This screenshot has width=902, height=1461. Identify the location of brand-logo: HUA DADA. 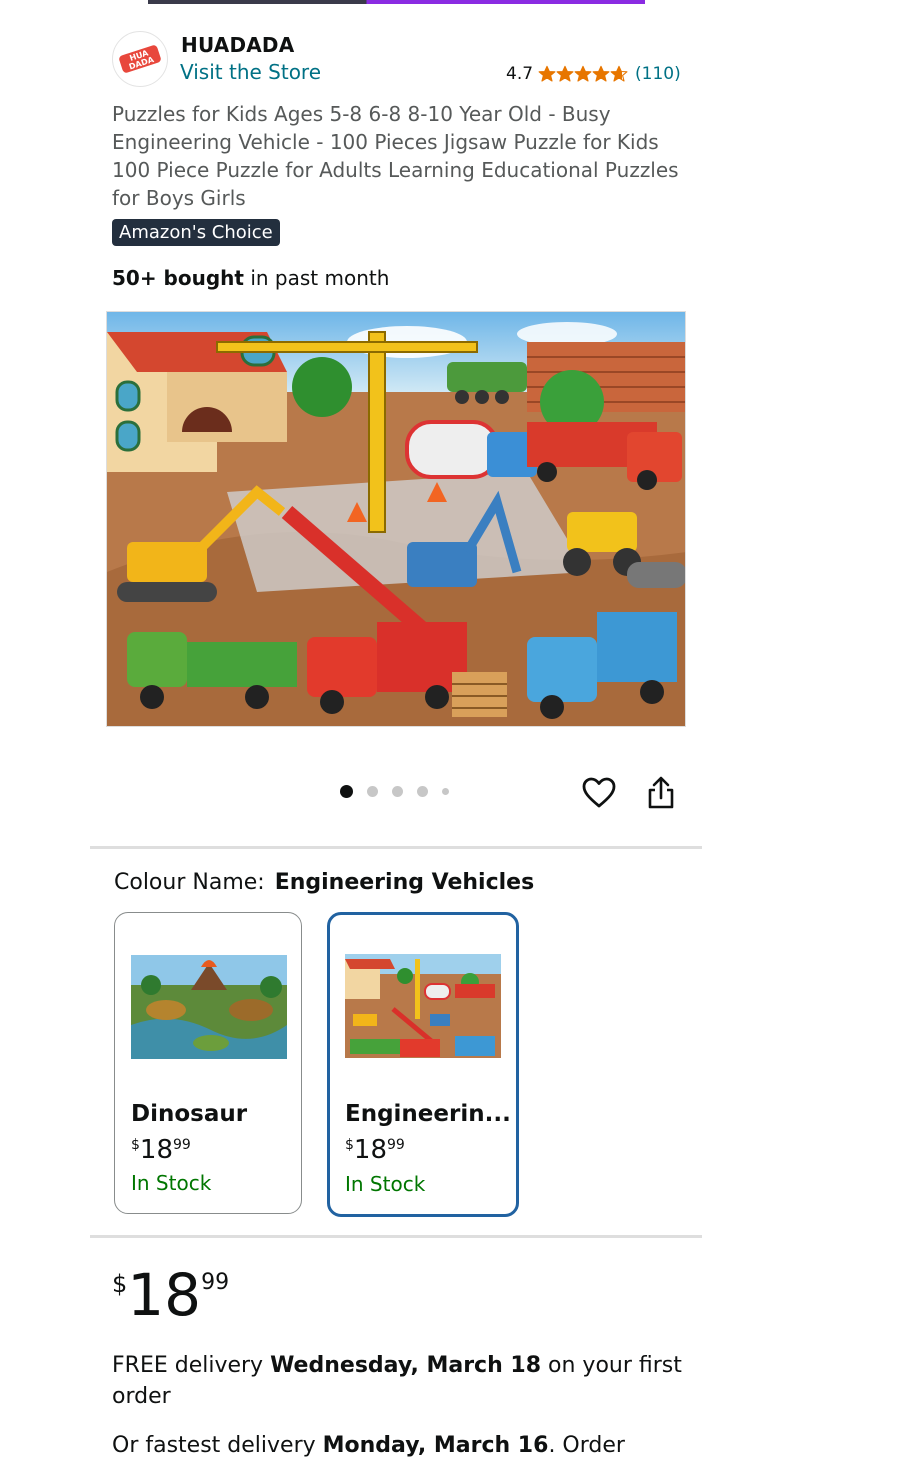
(140, 59).